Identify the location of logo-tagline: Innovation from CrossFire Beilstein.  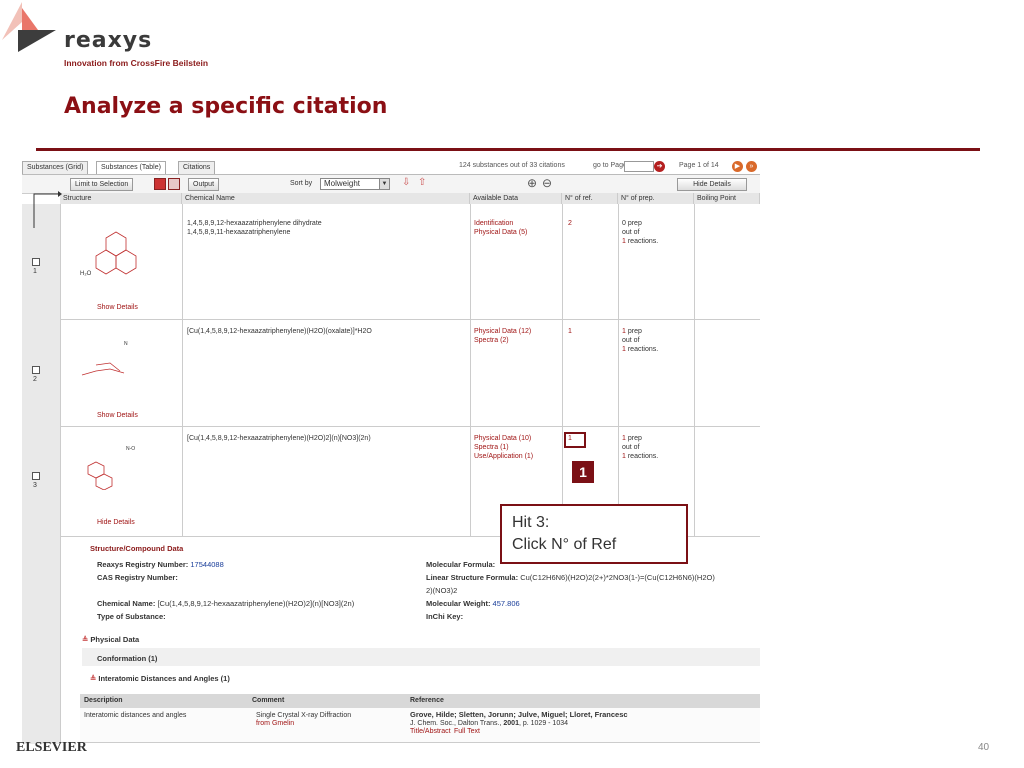
(136, 63).